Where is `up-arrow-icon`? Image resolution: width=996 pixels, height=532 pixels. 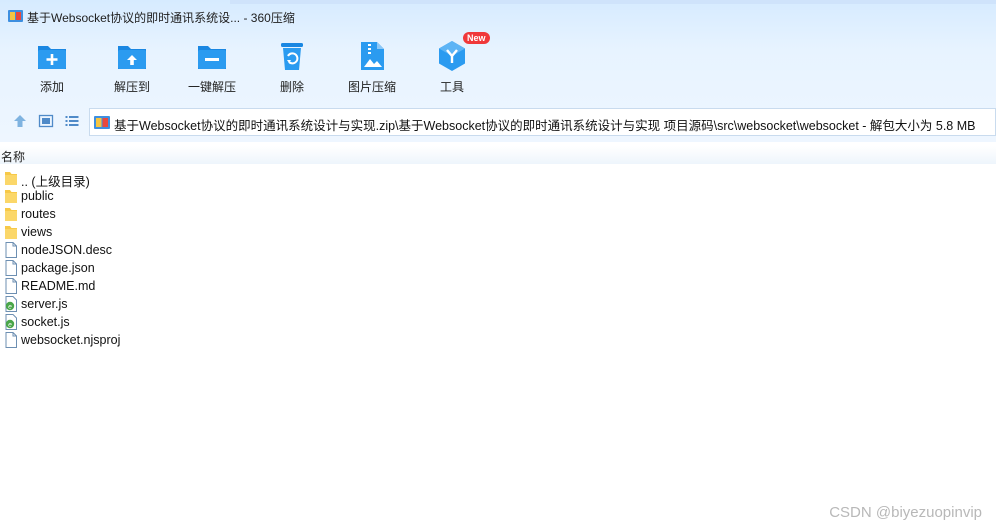 up-arrow-icon is located at coordinates (20, 121).